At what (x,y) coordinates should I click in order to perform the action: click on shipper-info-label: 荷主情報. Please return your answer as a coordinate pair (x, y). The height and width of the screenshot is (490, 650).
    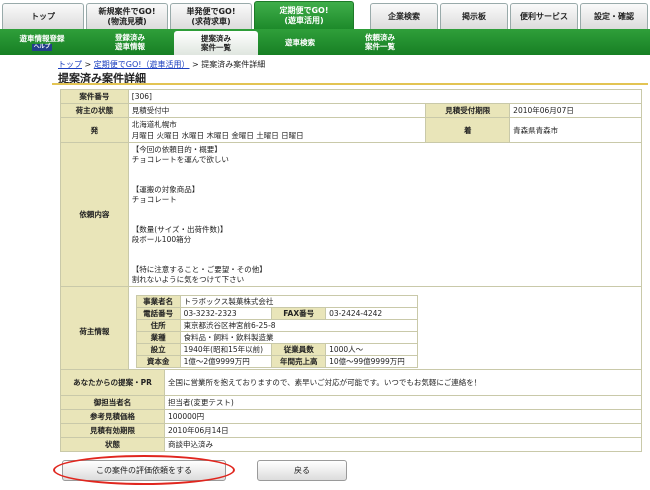
    Looking at the image, I should click on (94, 331).